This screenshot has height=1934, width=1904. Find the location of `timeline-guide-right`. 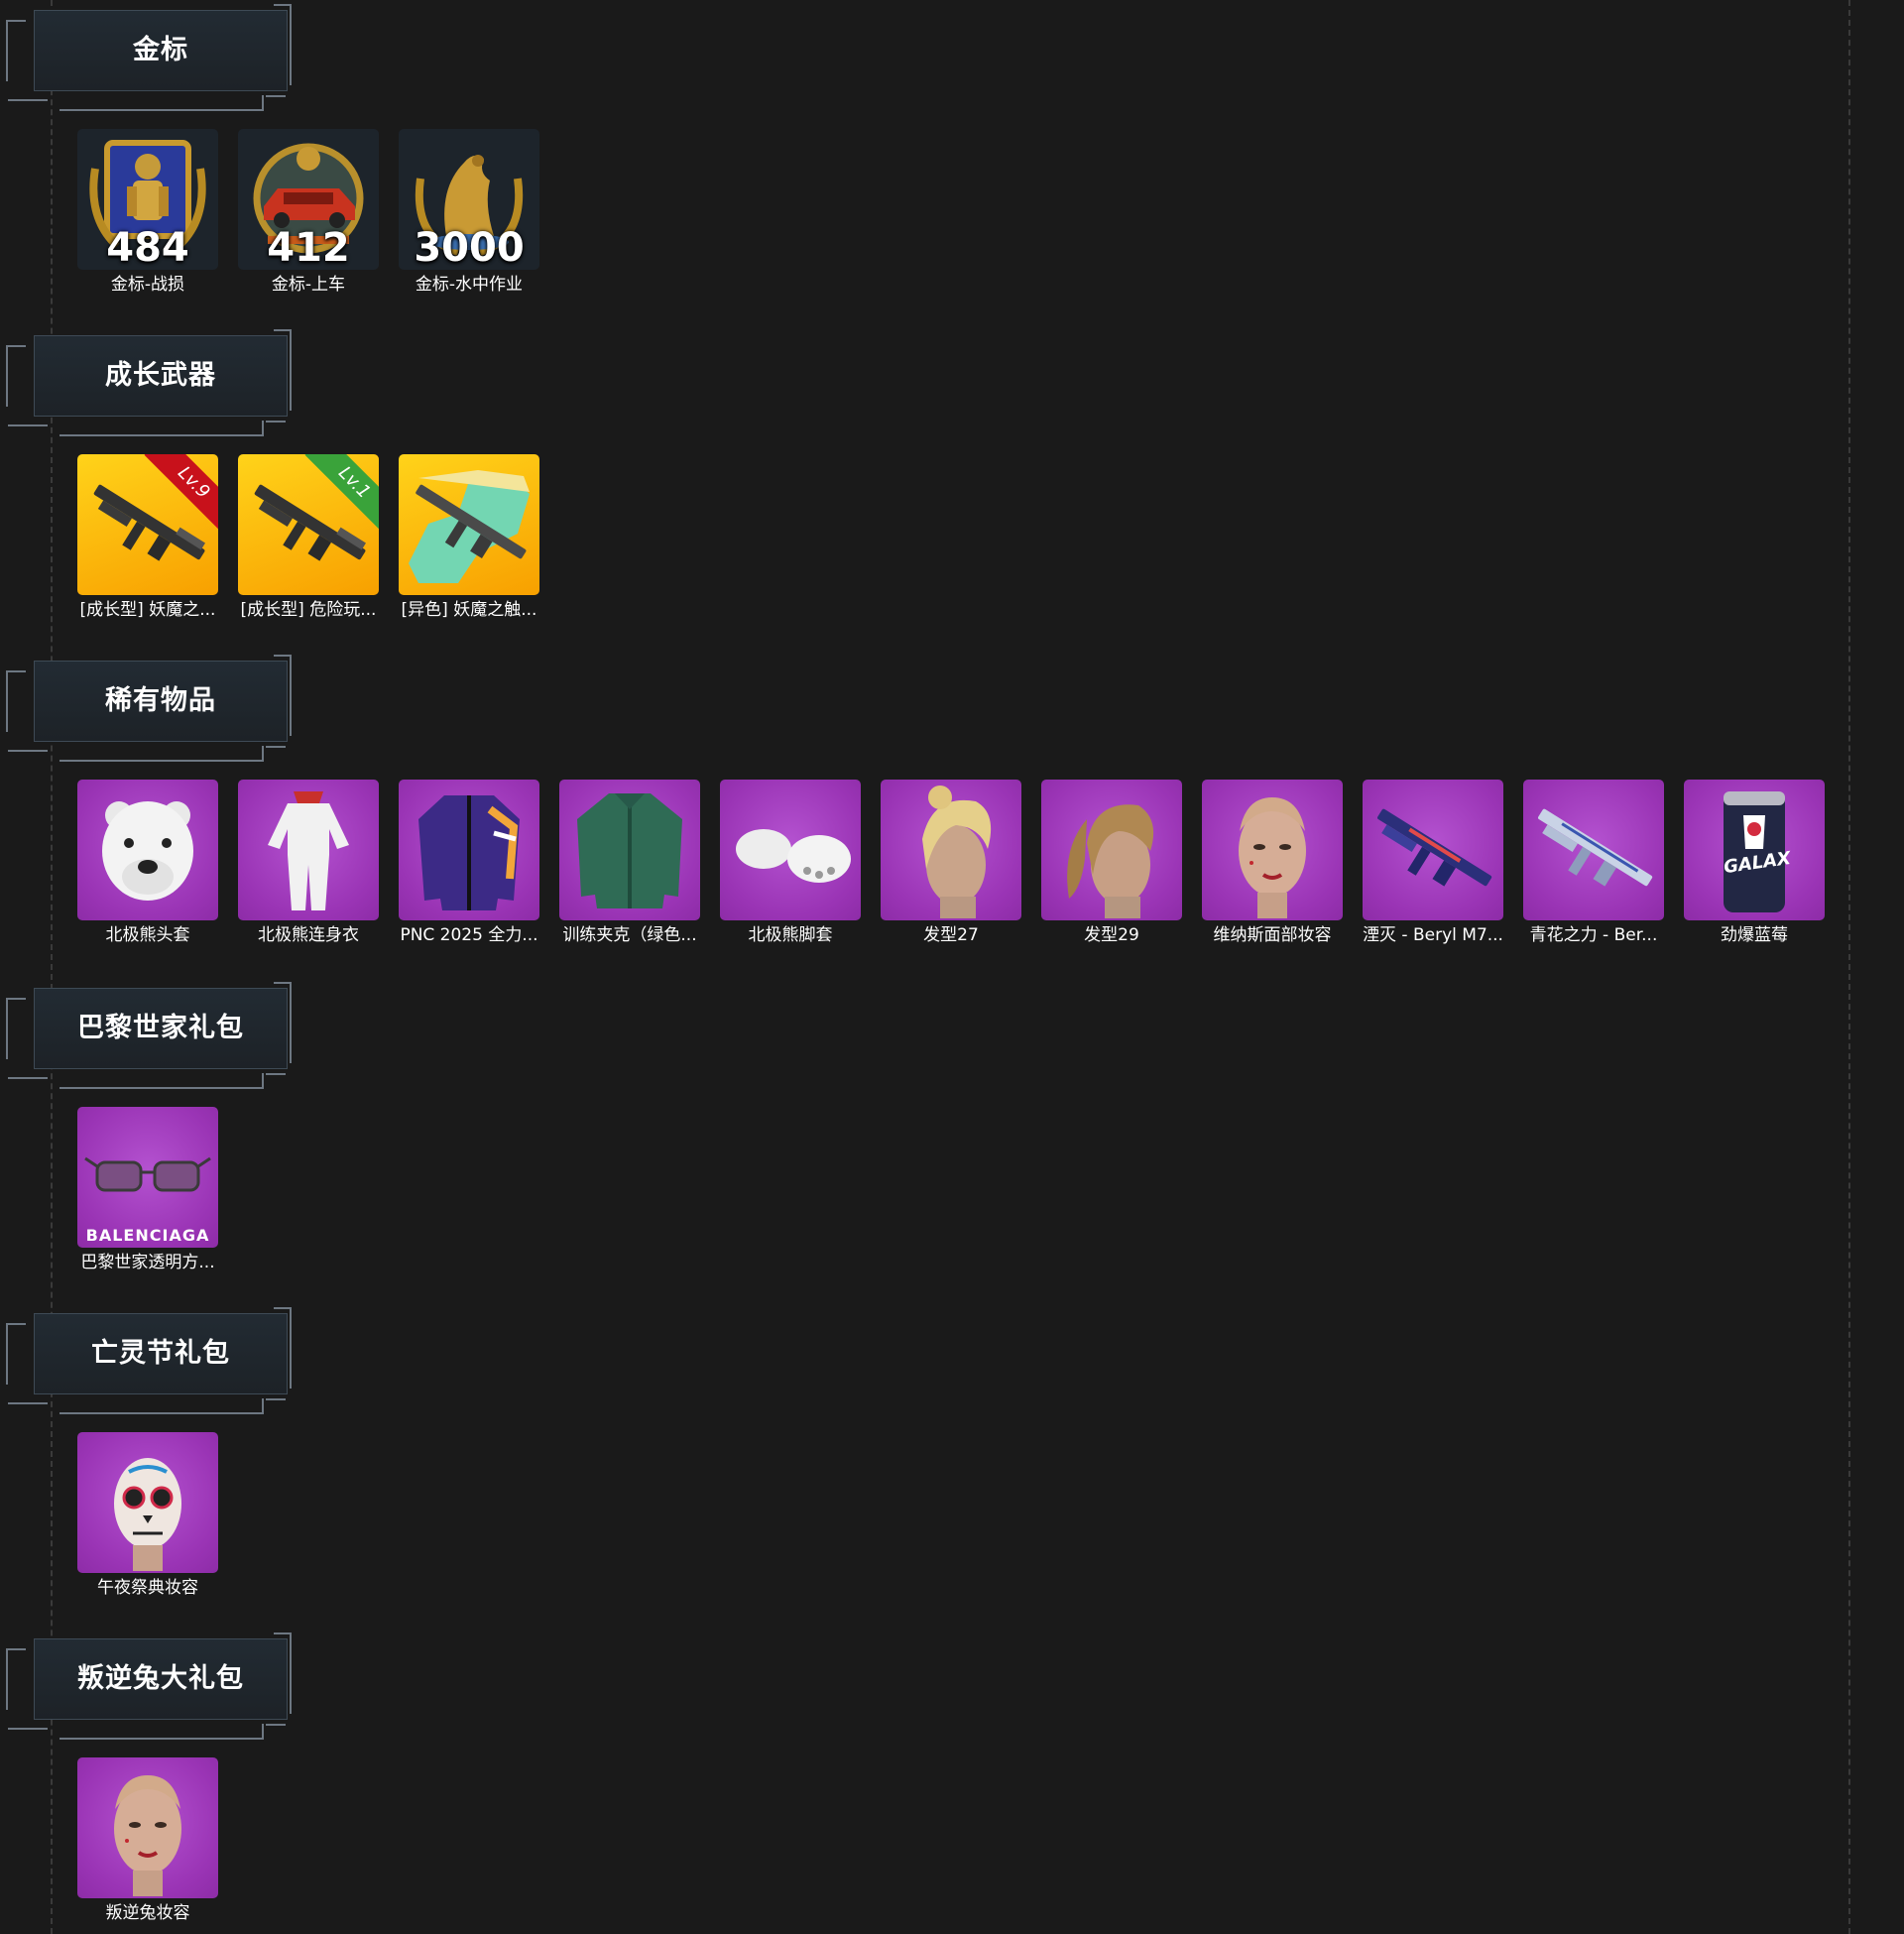

timeline-guide-right is located at coordinates (1849, 967).